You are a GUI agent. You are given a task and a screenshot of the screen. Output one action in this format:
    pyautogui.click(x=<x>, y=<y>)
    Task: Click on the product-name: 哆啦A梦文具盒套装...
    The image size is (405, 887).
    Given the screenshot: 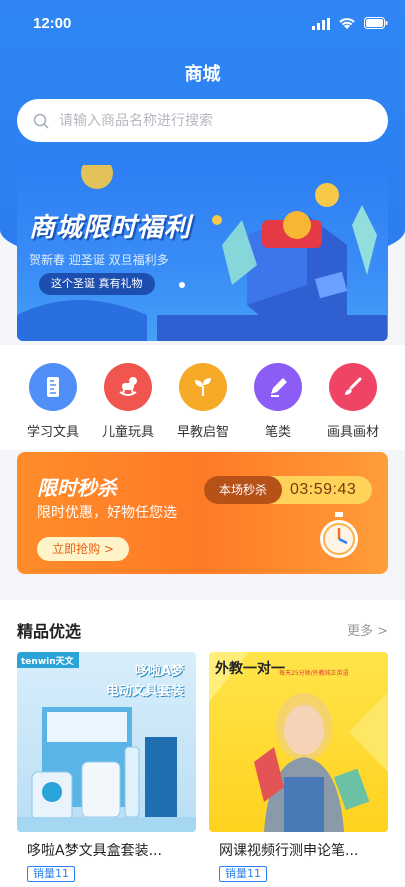 What is the action you would take?
    pyautogui.click(x=94, y=851)
    